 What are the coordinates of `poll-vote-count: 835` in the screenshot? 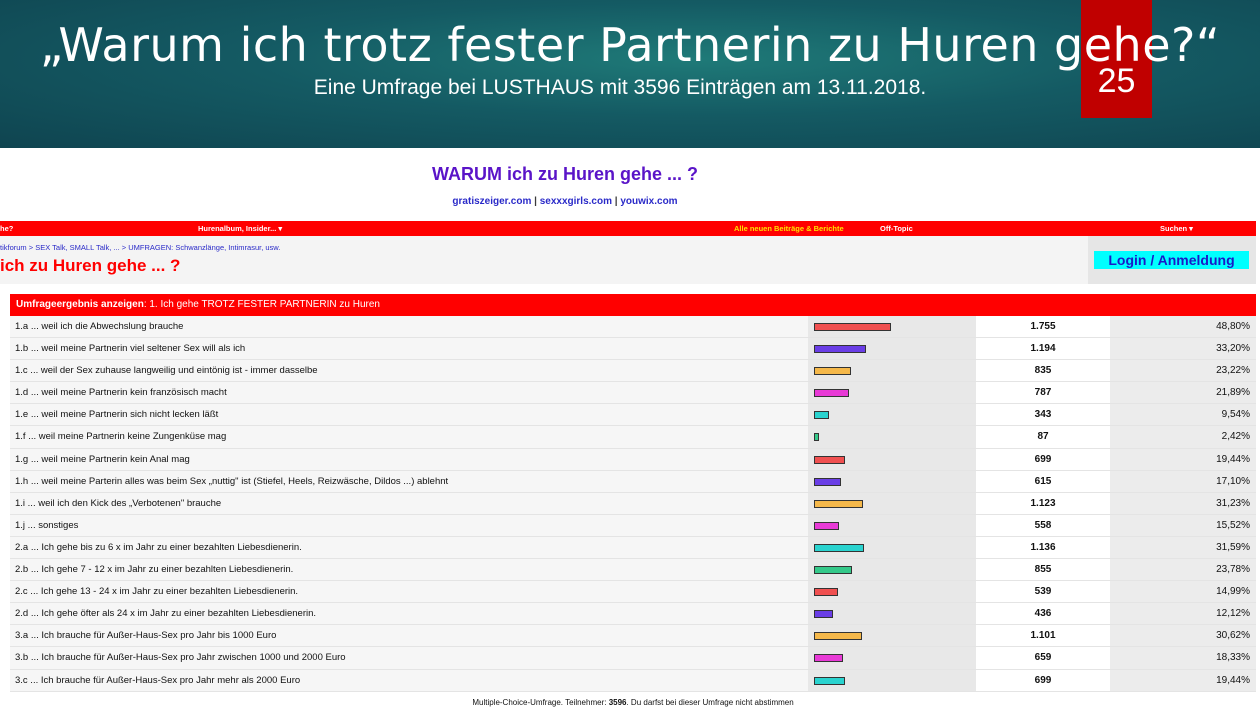 It's located at (1043, 371).